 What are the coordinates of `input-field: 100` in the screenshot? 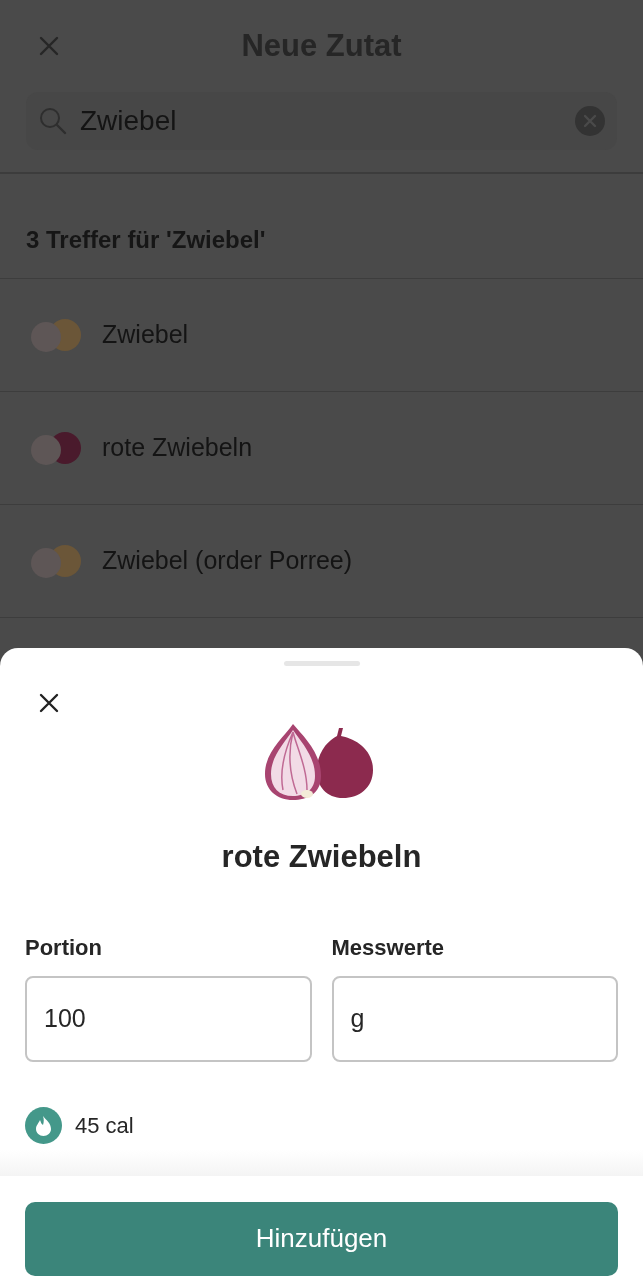 It's located at (168, 1018).